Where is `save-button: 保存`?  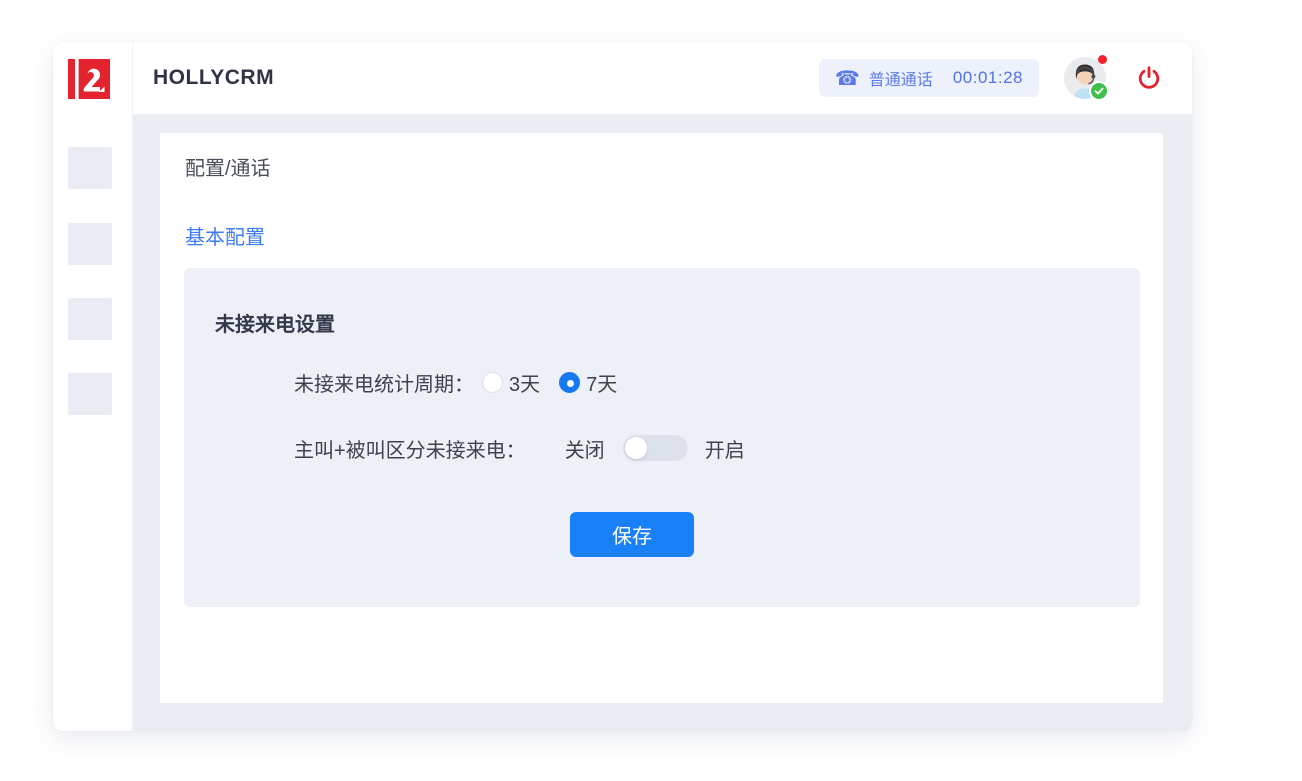 save-button: 保存 is located at coordinates (632, 534).